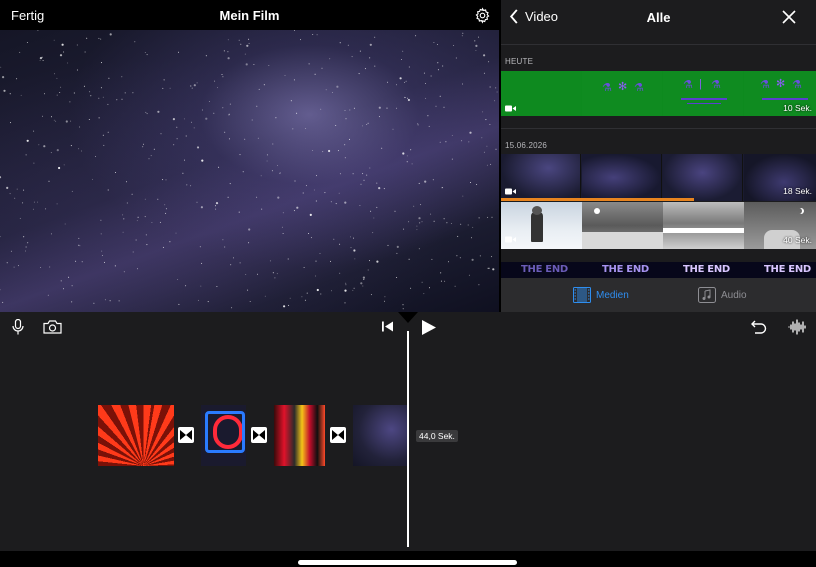  Describe the element at coordinates (759, 327) in the screenshot. I see `undo-icon` at that location.